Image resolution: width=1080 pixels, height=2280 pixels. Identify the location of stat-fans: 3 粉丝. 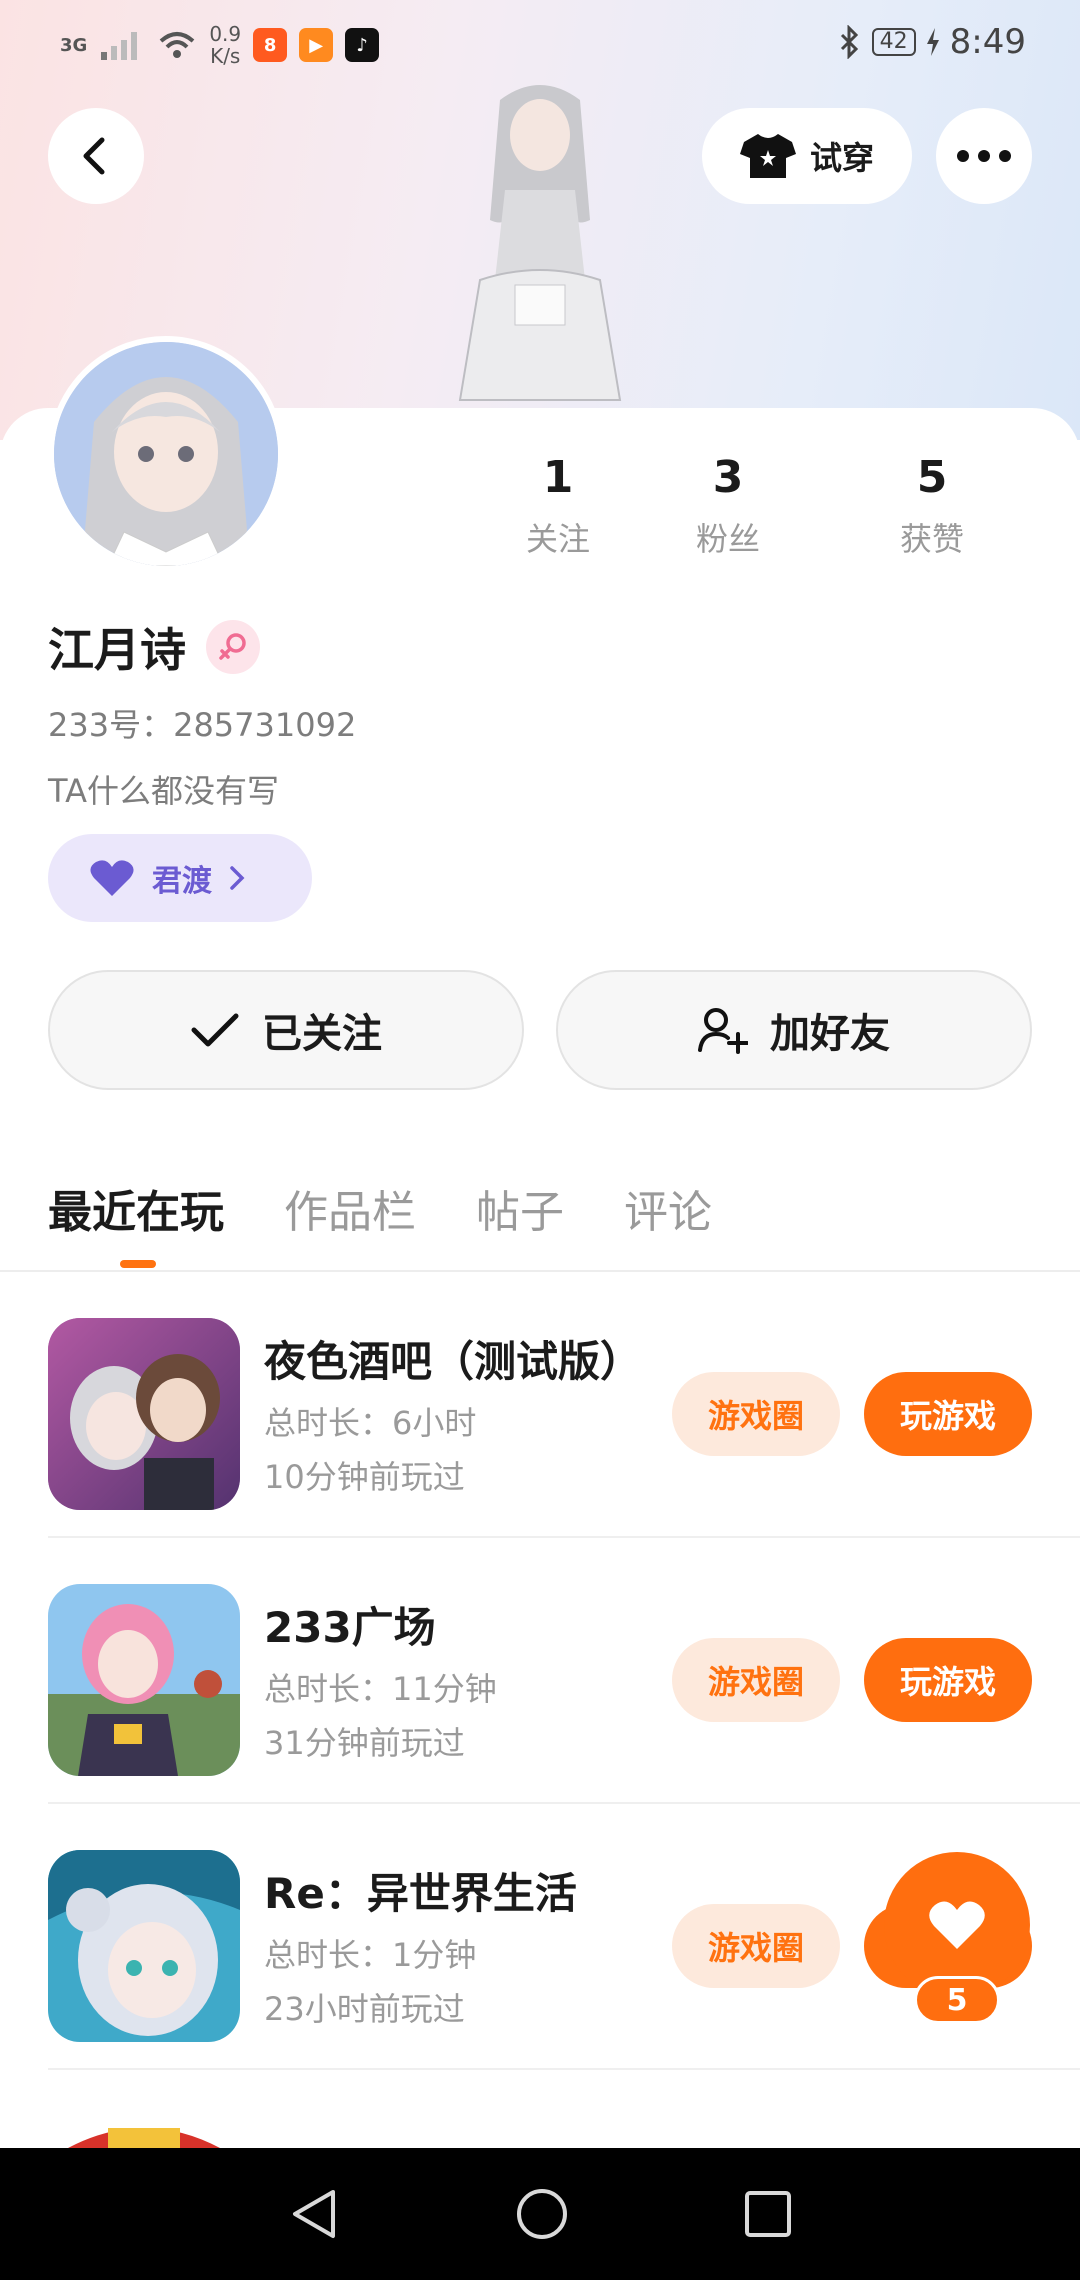
(728, 504).